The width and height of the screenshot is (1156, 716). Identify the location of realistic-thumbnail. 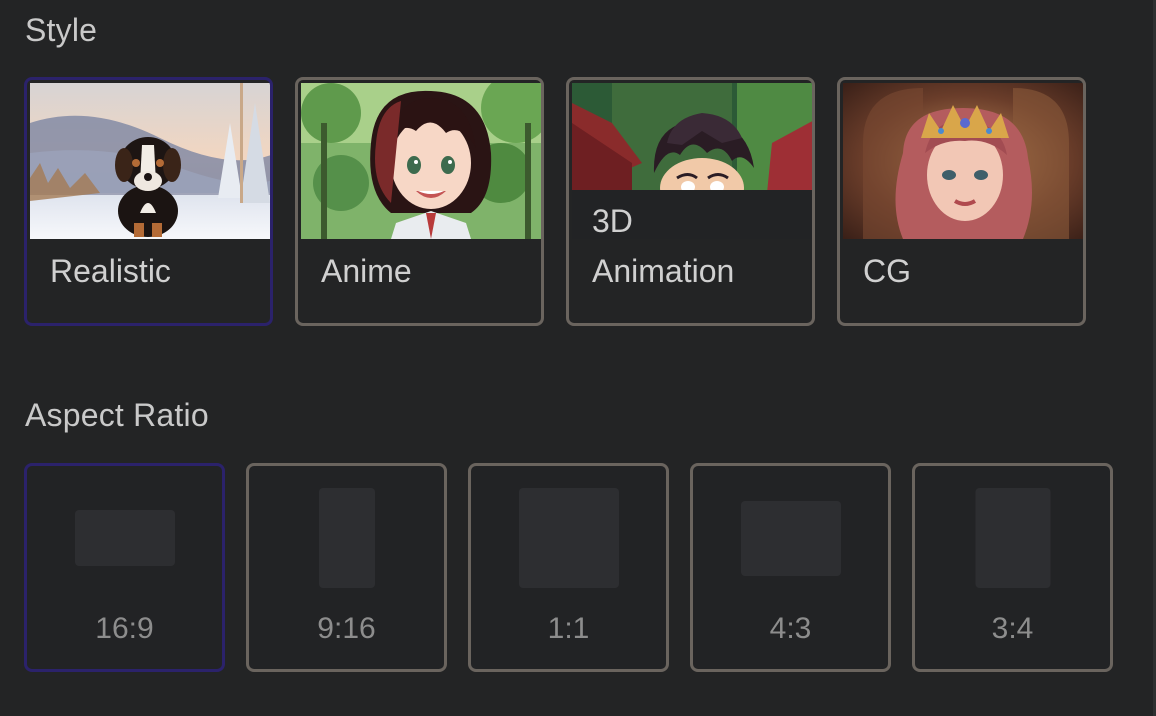
(150, 161).